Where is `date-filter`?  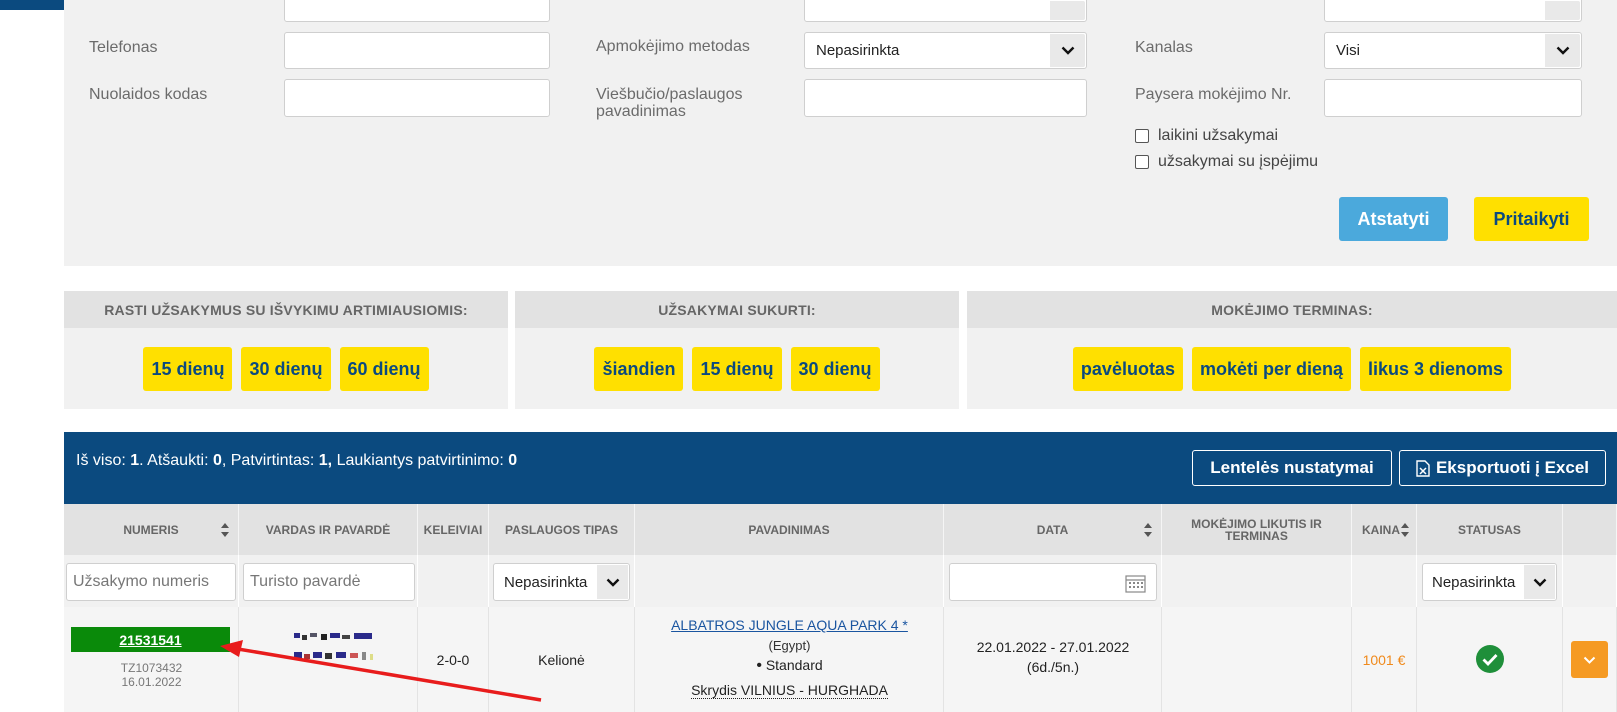 date-filter is located at coordinates (1053, 582).